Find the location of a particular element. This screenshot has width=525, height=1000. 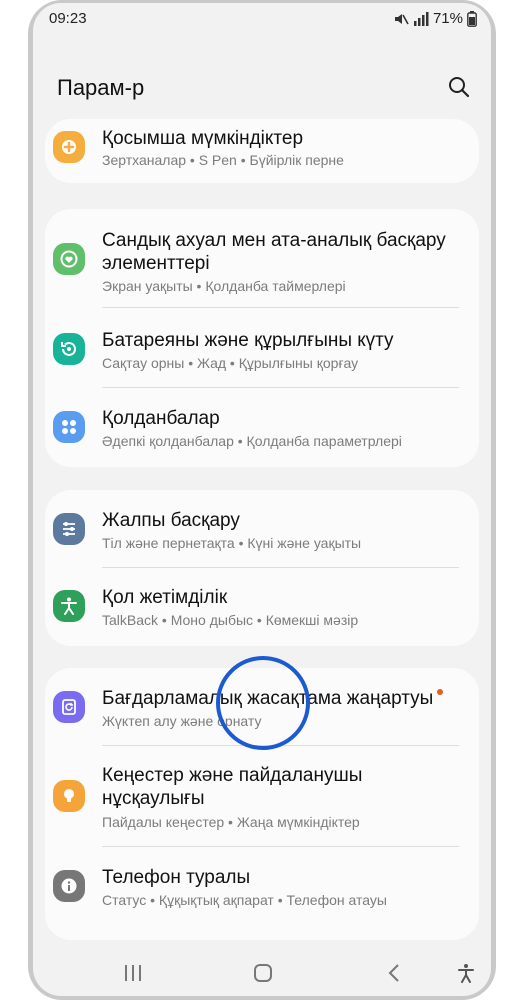

mute-icon is located at coordinates (401, 19).